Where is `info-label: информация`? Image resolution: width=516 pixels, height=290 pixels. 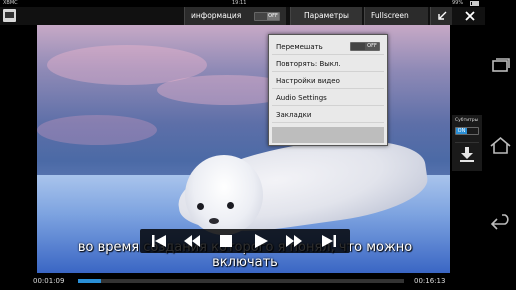
info-label: информация is located at coordinates (216, 15).